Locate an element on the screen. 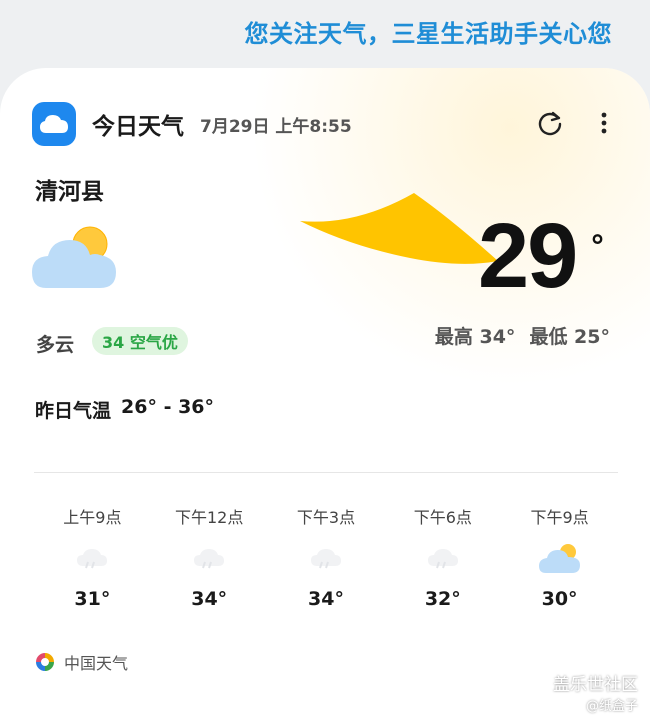 This screenshot has width=650, height=723. hour-time: 下午6点 is located at coordinates (442, 517).